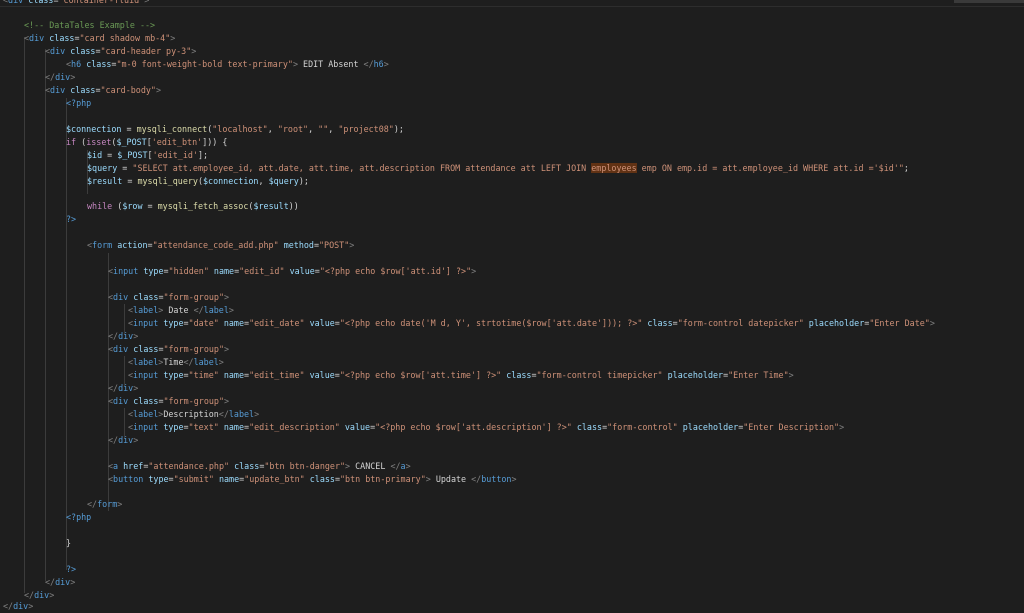  I want to click on code-line: <label>Description</label>, so click(193, 414).